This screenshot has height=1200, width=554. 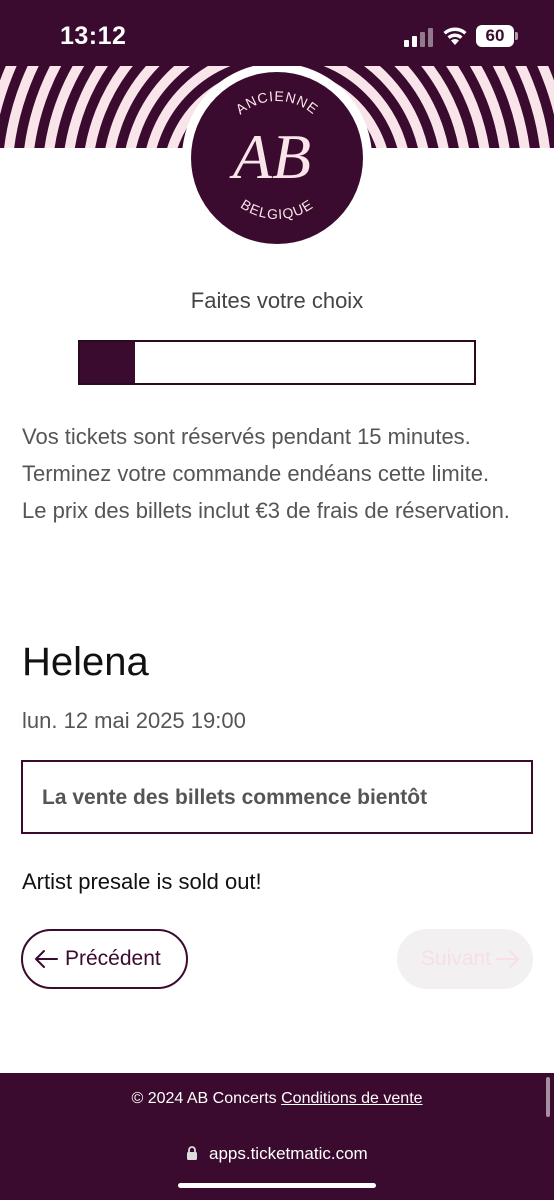 I want to click on url-display: apps.ticketmatic.com, so click(x=277, y=1154).